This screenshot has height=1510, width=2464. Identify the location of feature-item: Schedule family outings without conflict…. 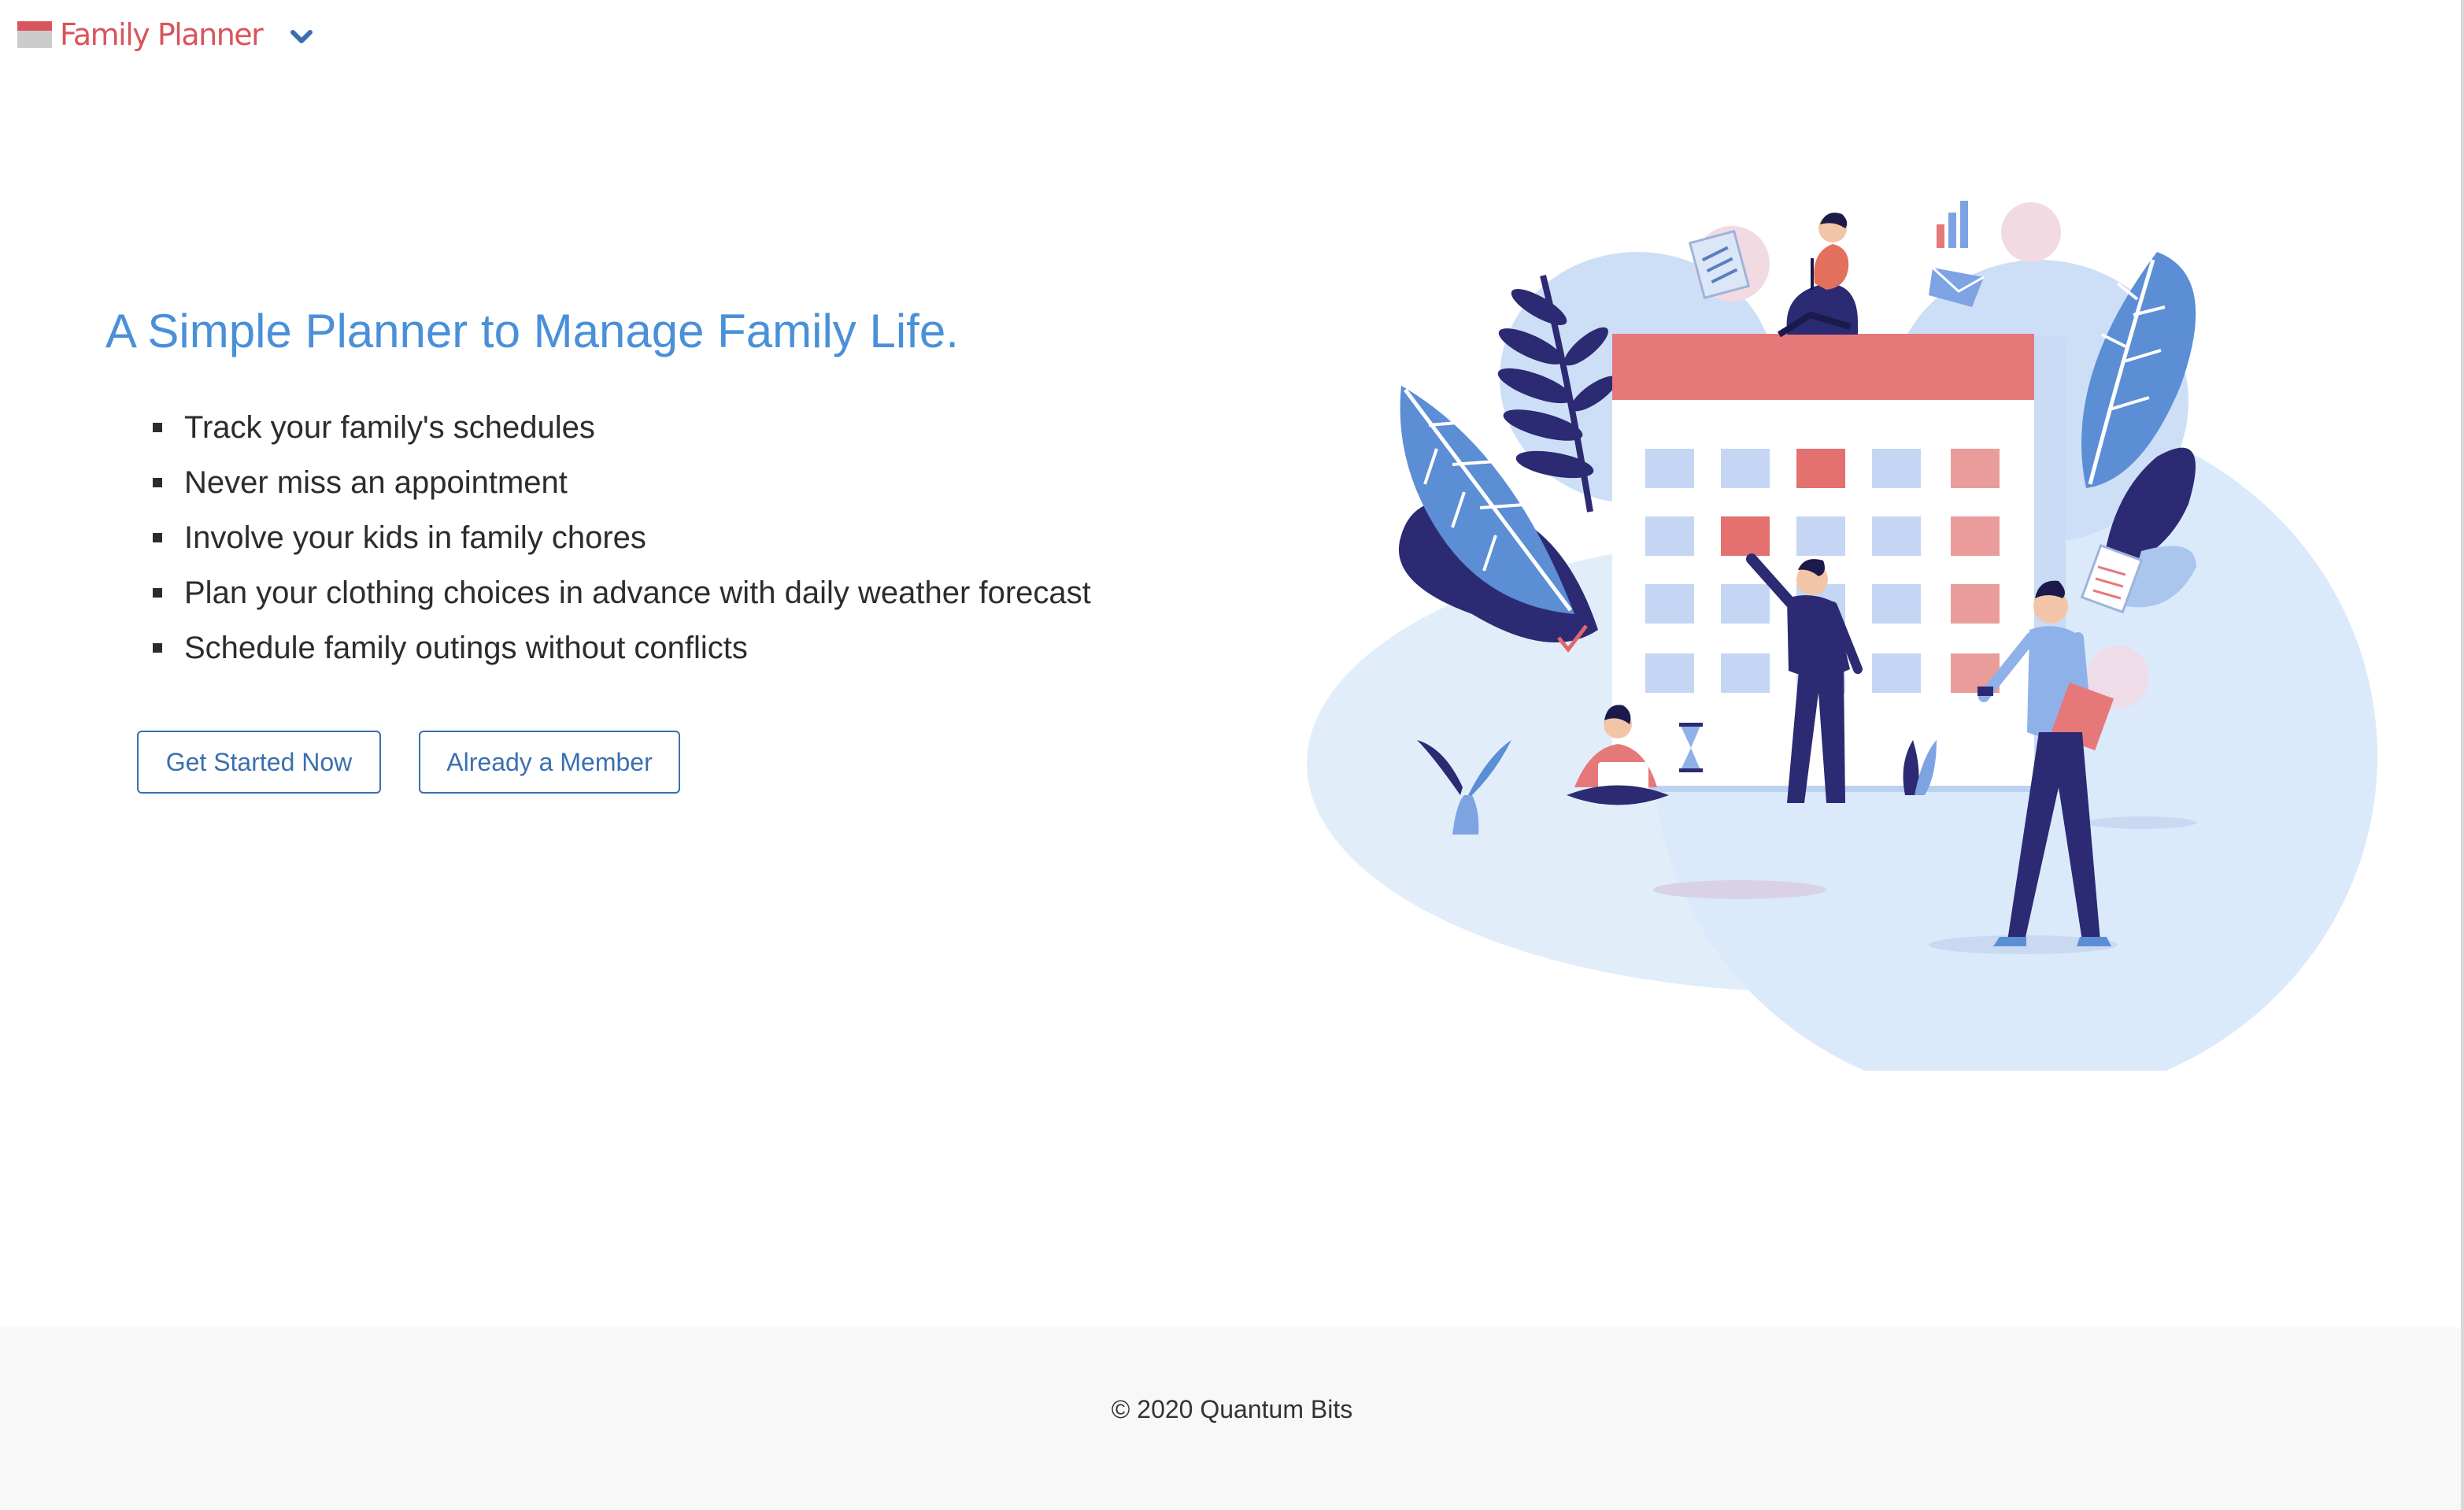
(622, 647).